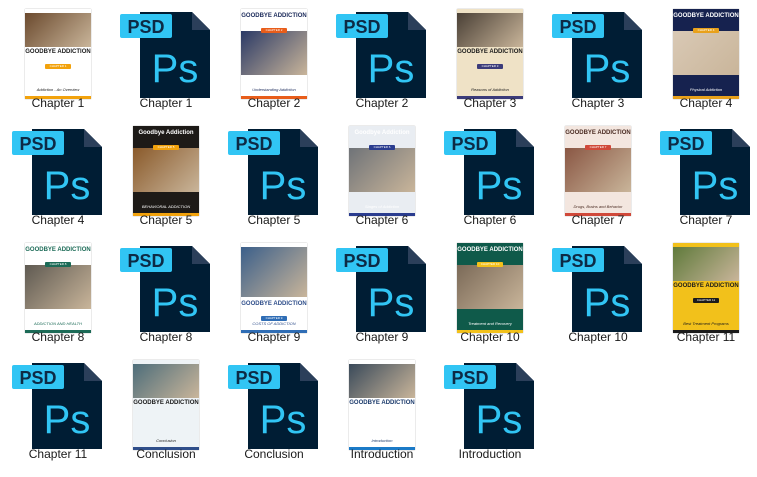  I want to click on file-name-label: Chapter 2, so click(274, 103).